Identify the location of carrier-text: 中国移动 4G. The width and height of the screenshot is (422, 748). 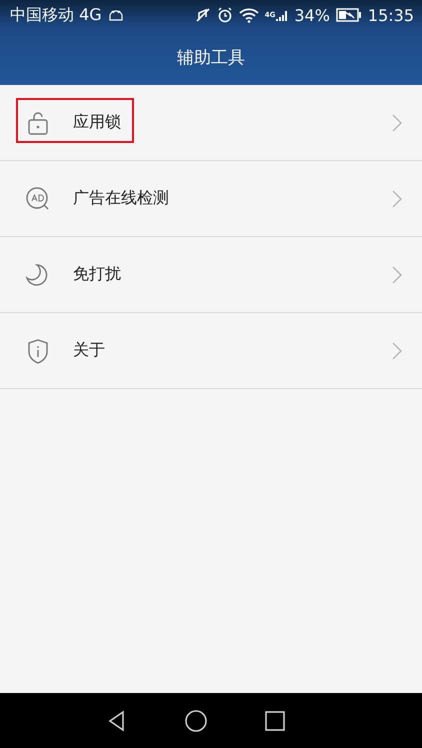
(56, 15).